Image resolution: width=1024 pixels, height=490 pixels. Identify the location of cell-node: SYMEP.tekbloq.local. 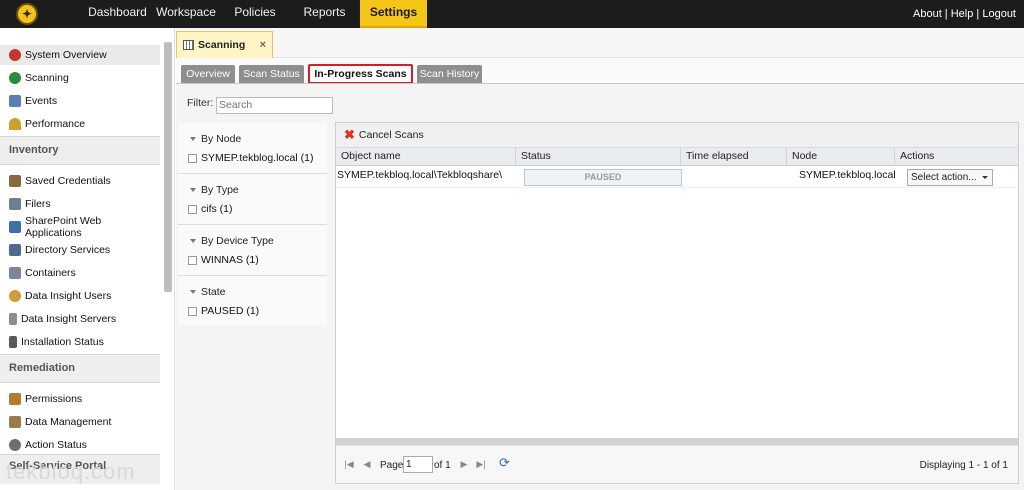
(847, 175).